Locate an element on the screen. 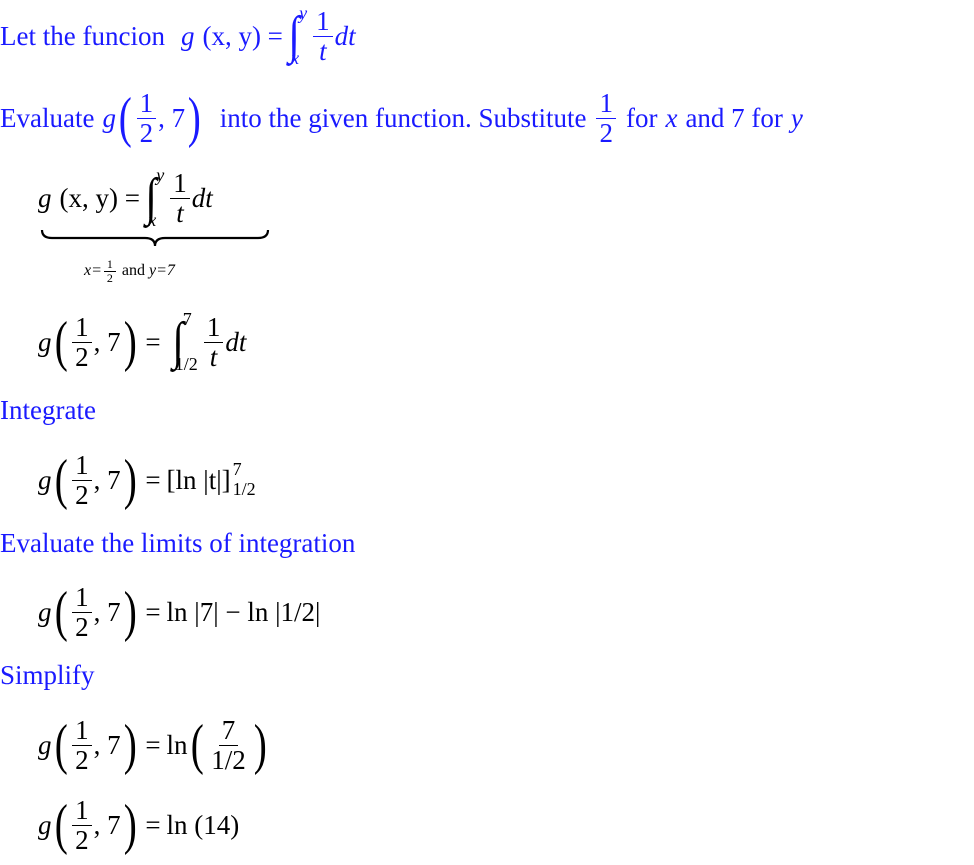 Image resolution: width=974 pixels, height=865 pixels. equation-4: g(1 2, 7) = ln |7| − ln |1/2| is located at coordinates (179, 612).